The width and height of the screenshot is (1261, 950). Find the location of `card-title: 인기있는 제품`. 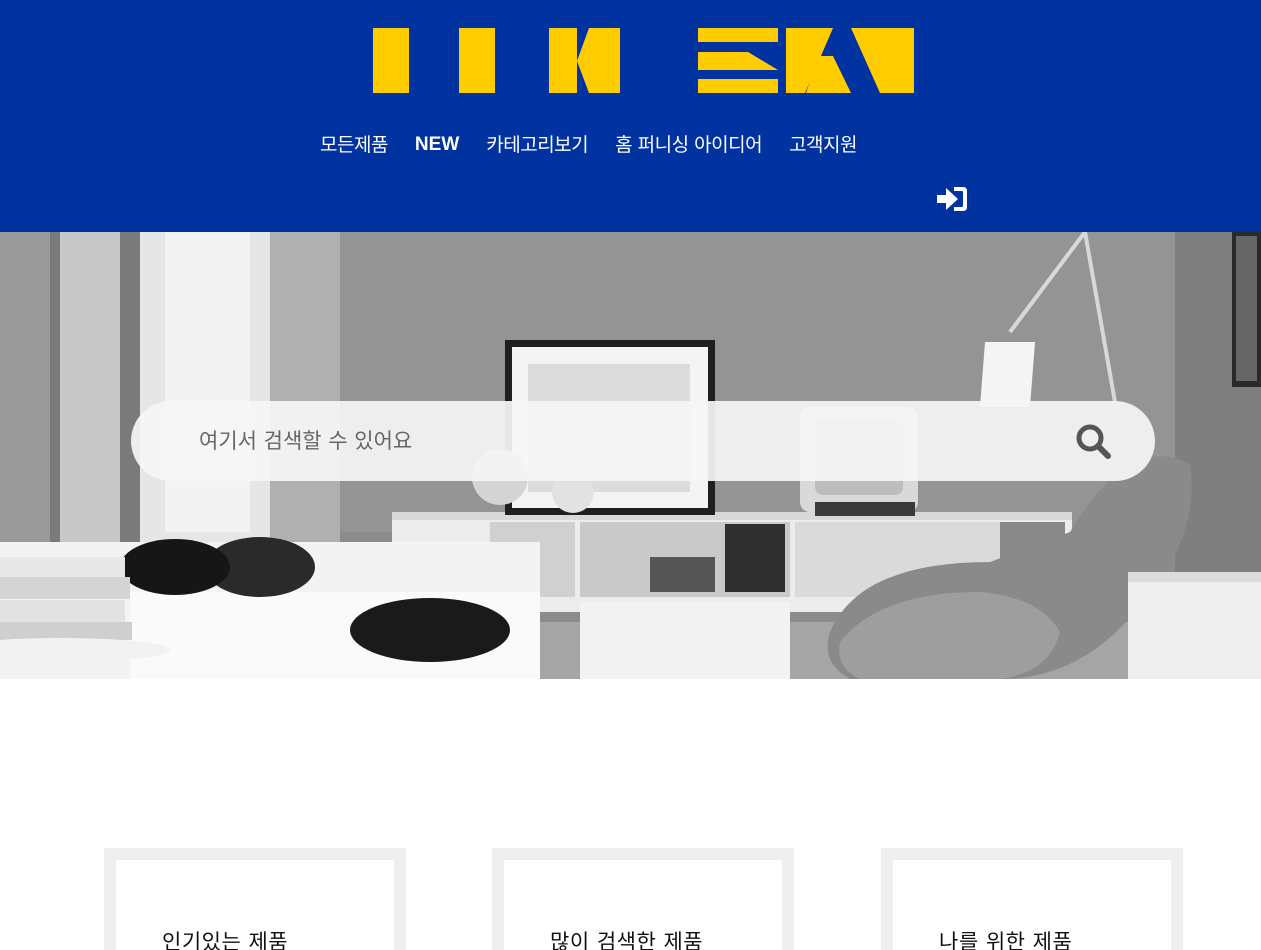

card-title: 인기있는 제품 is located at coordinates (225, 940).